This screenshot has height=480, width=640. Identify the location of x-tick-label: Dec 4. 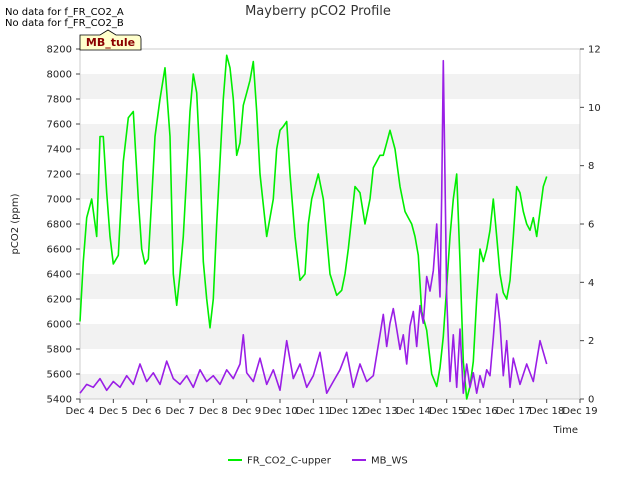
(80, 411).